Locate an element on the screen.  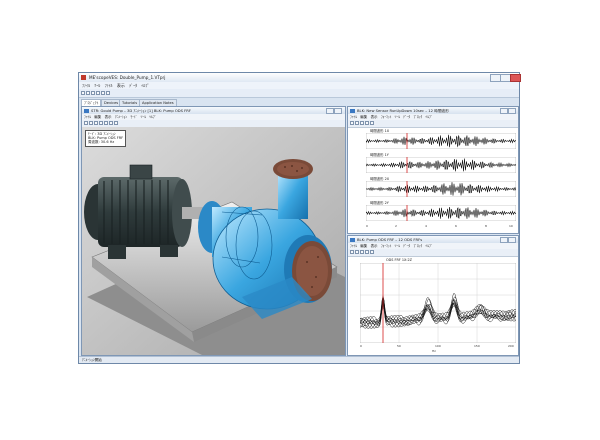
rotate-icon is located at coordinates (96, 123).